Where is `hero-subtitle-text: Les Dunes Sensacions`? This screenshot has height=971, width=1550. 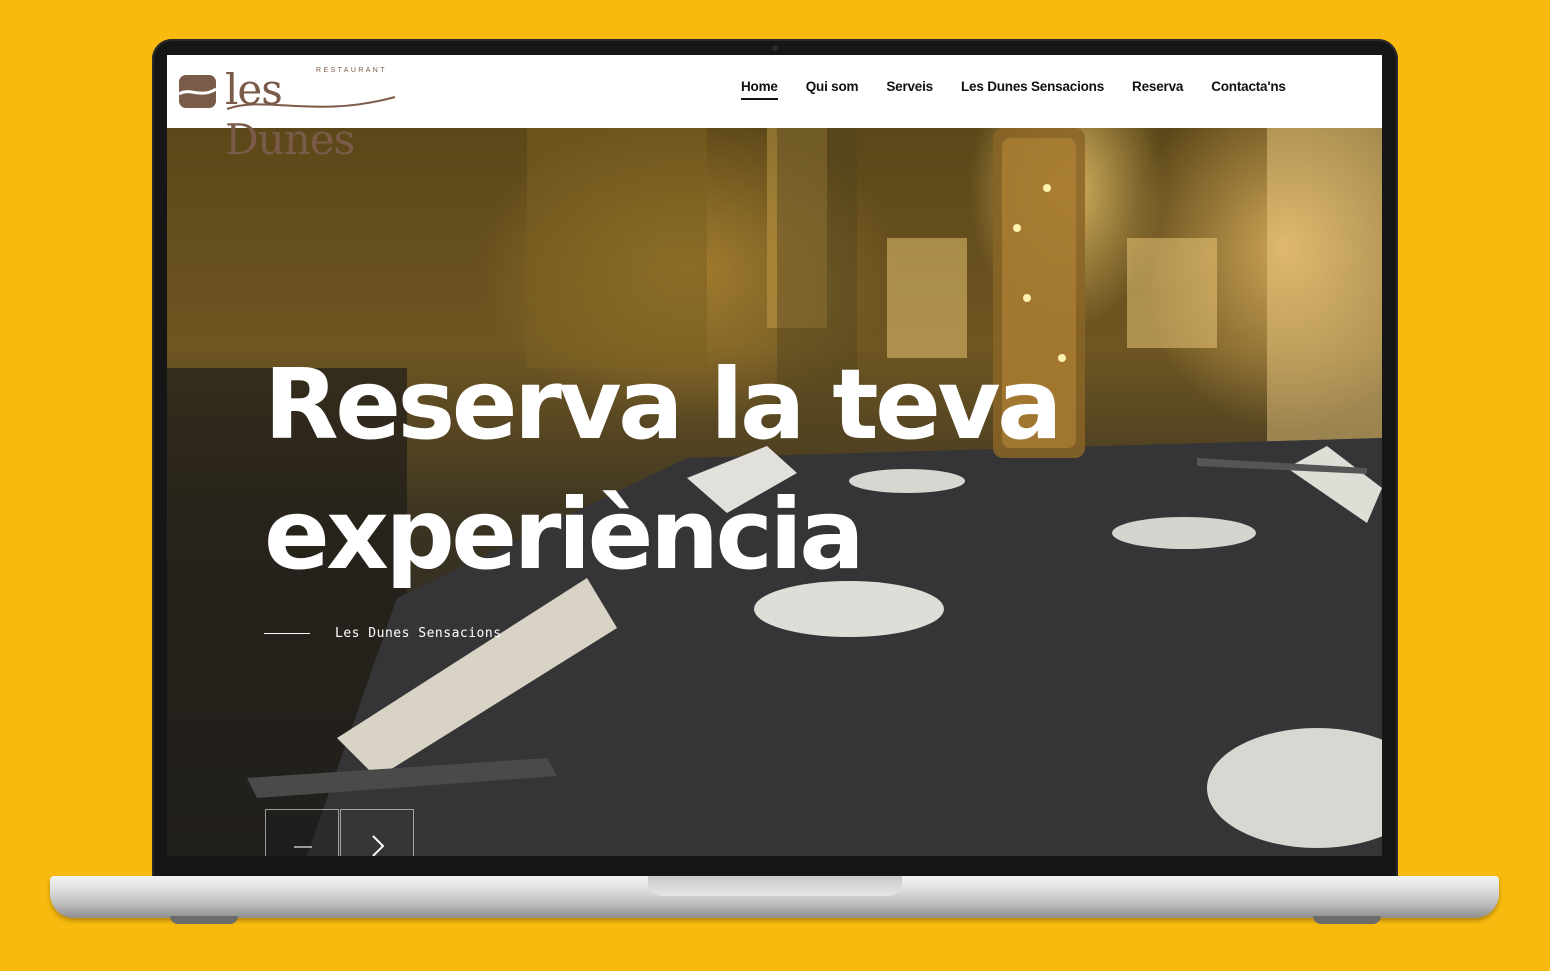 hero-subtitle-text: Les Dunes Sensacions is located at coordinates (418, 633).